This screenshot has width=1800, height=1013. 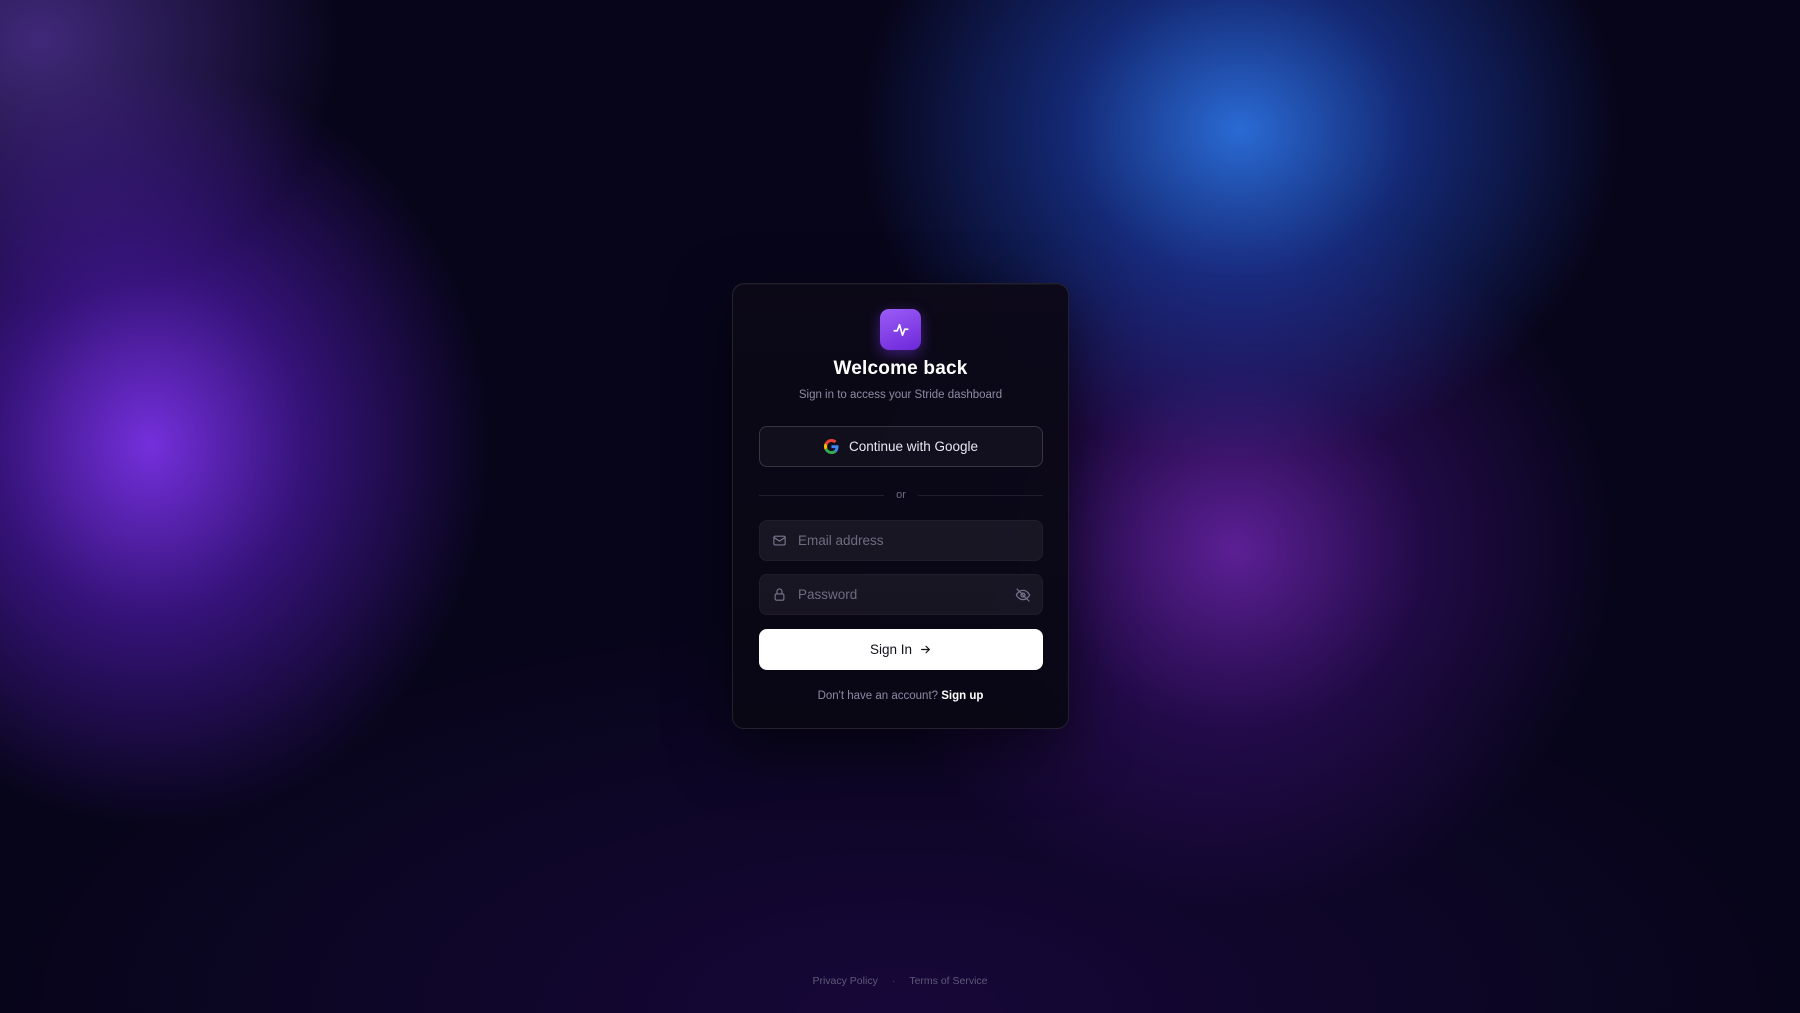 What do you see at coordinates (831, 446) in the screenshot?
I see `google-icon` at bounding box center [831, 446].